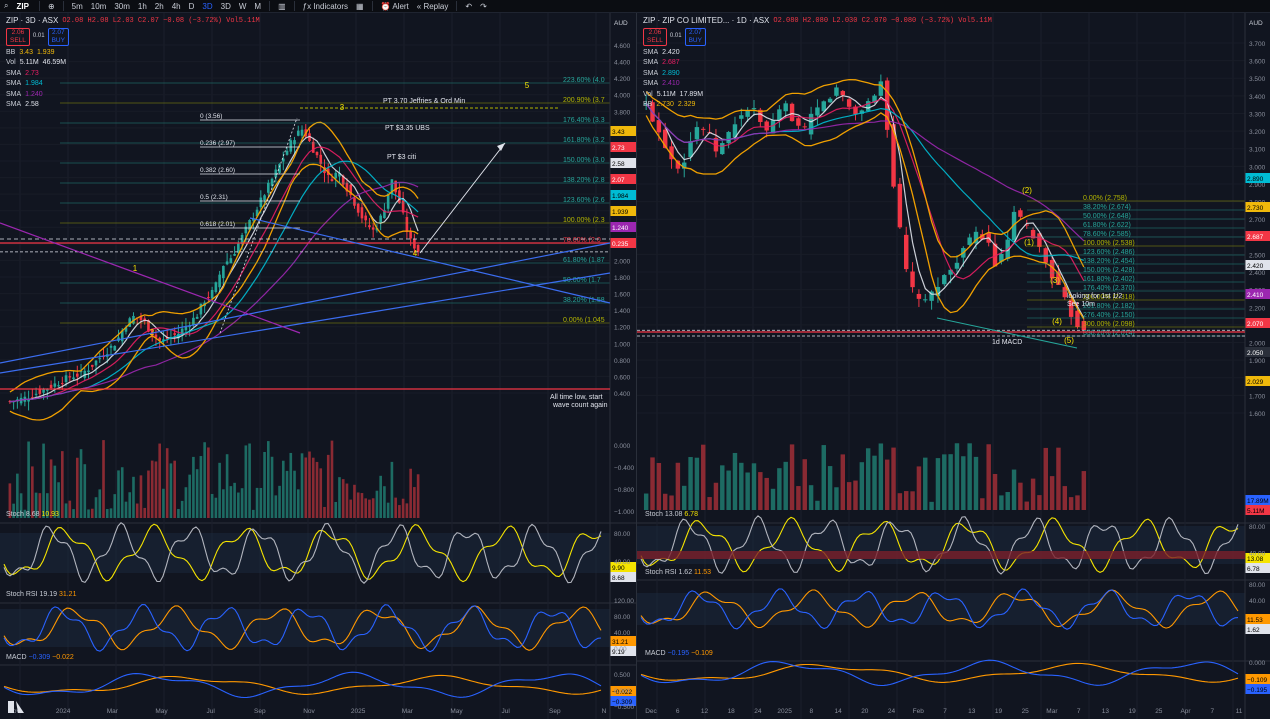 This screenshot has height=719, width=1270. I want to click on price-tick-label: 2.000, so click(1257, 344).